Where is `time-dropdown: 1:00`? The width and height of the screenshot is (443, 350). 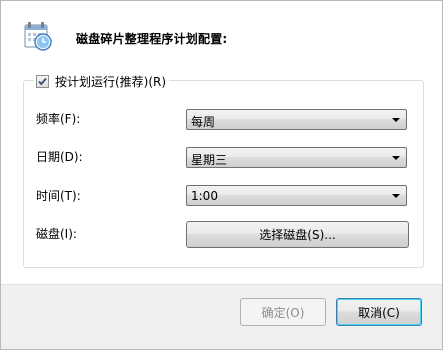 time-dropdown: 1:00 is located at coordinates (296, 195).